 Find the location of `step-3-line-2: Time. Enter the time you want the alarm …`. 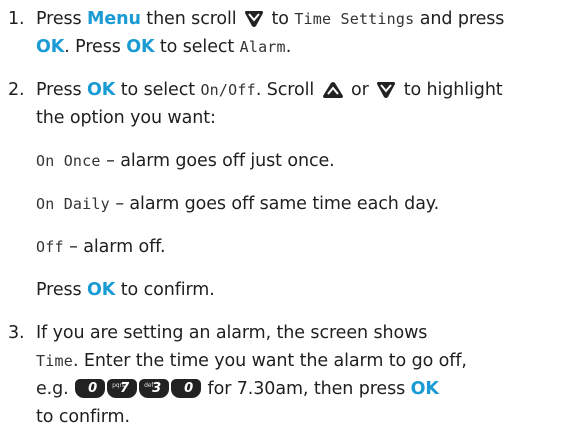

step-3-line-2: Time. Enter the time you want the alarm … is located at coordinates (251, 361).